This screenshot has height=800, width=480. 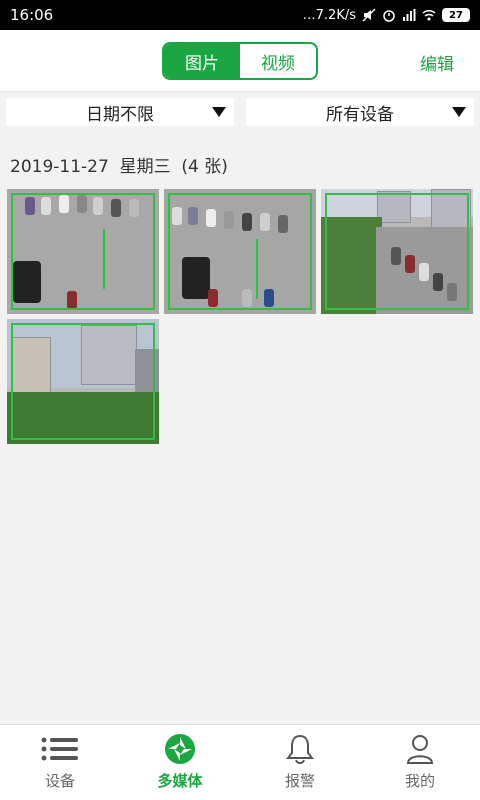 I want to click on nav-devices: 设备, so click(x=60, y=762).